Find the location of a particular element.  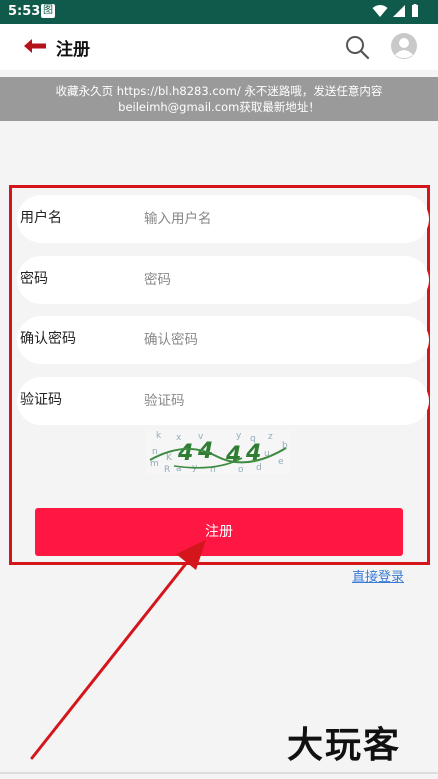

username-input is located at coordinates (274, 219).